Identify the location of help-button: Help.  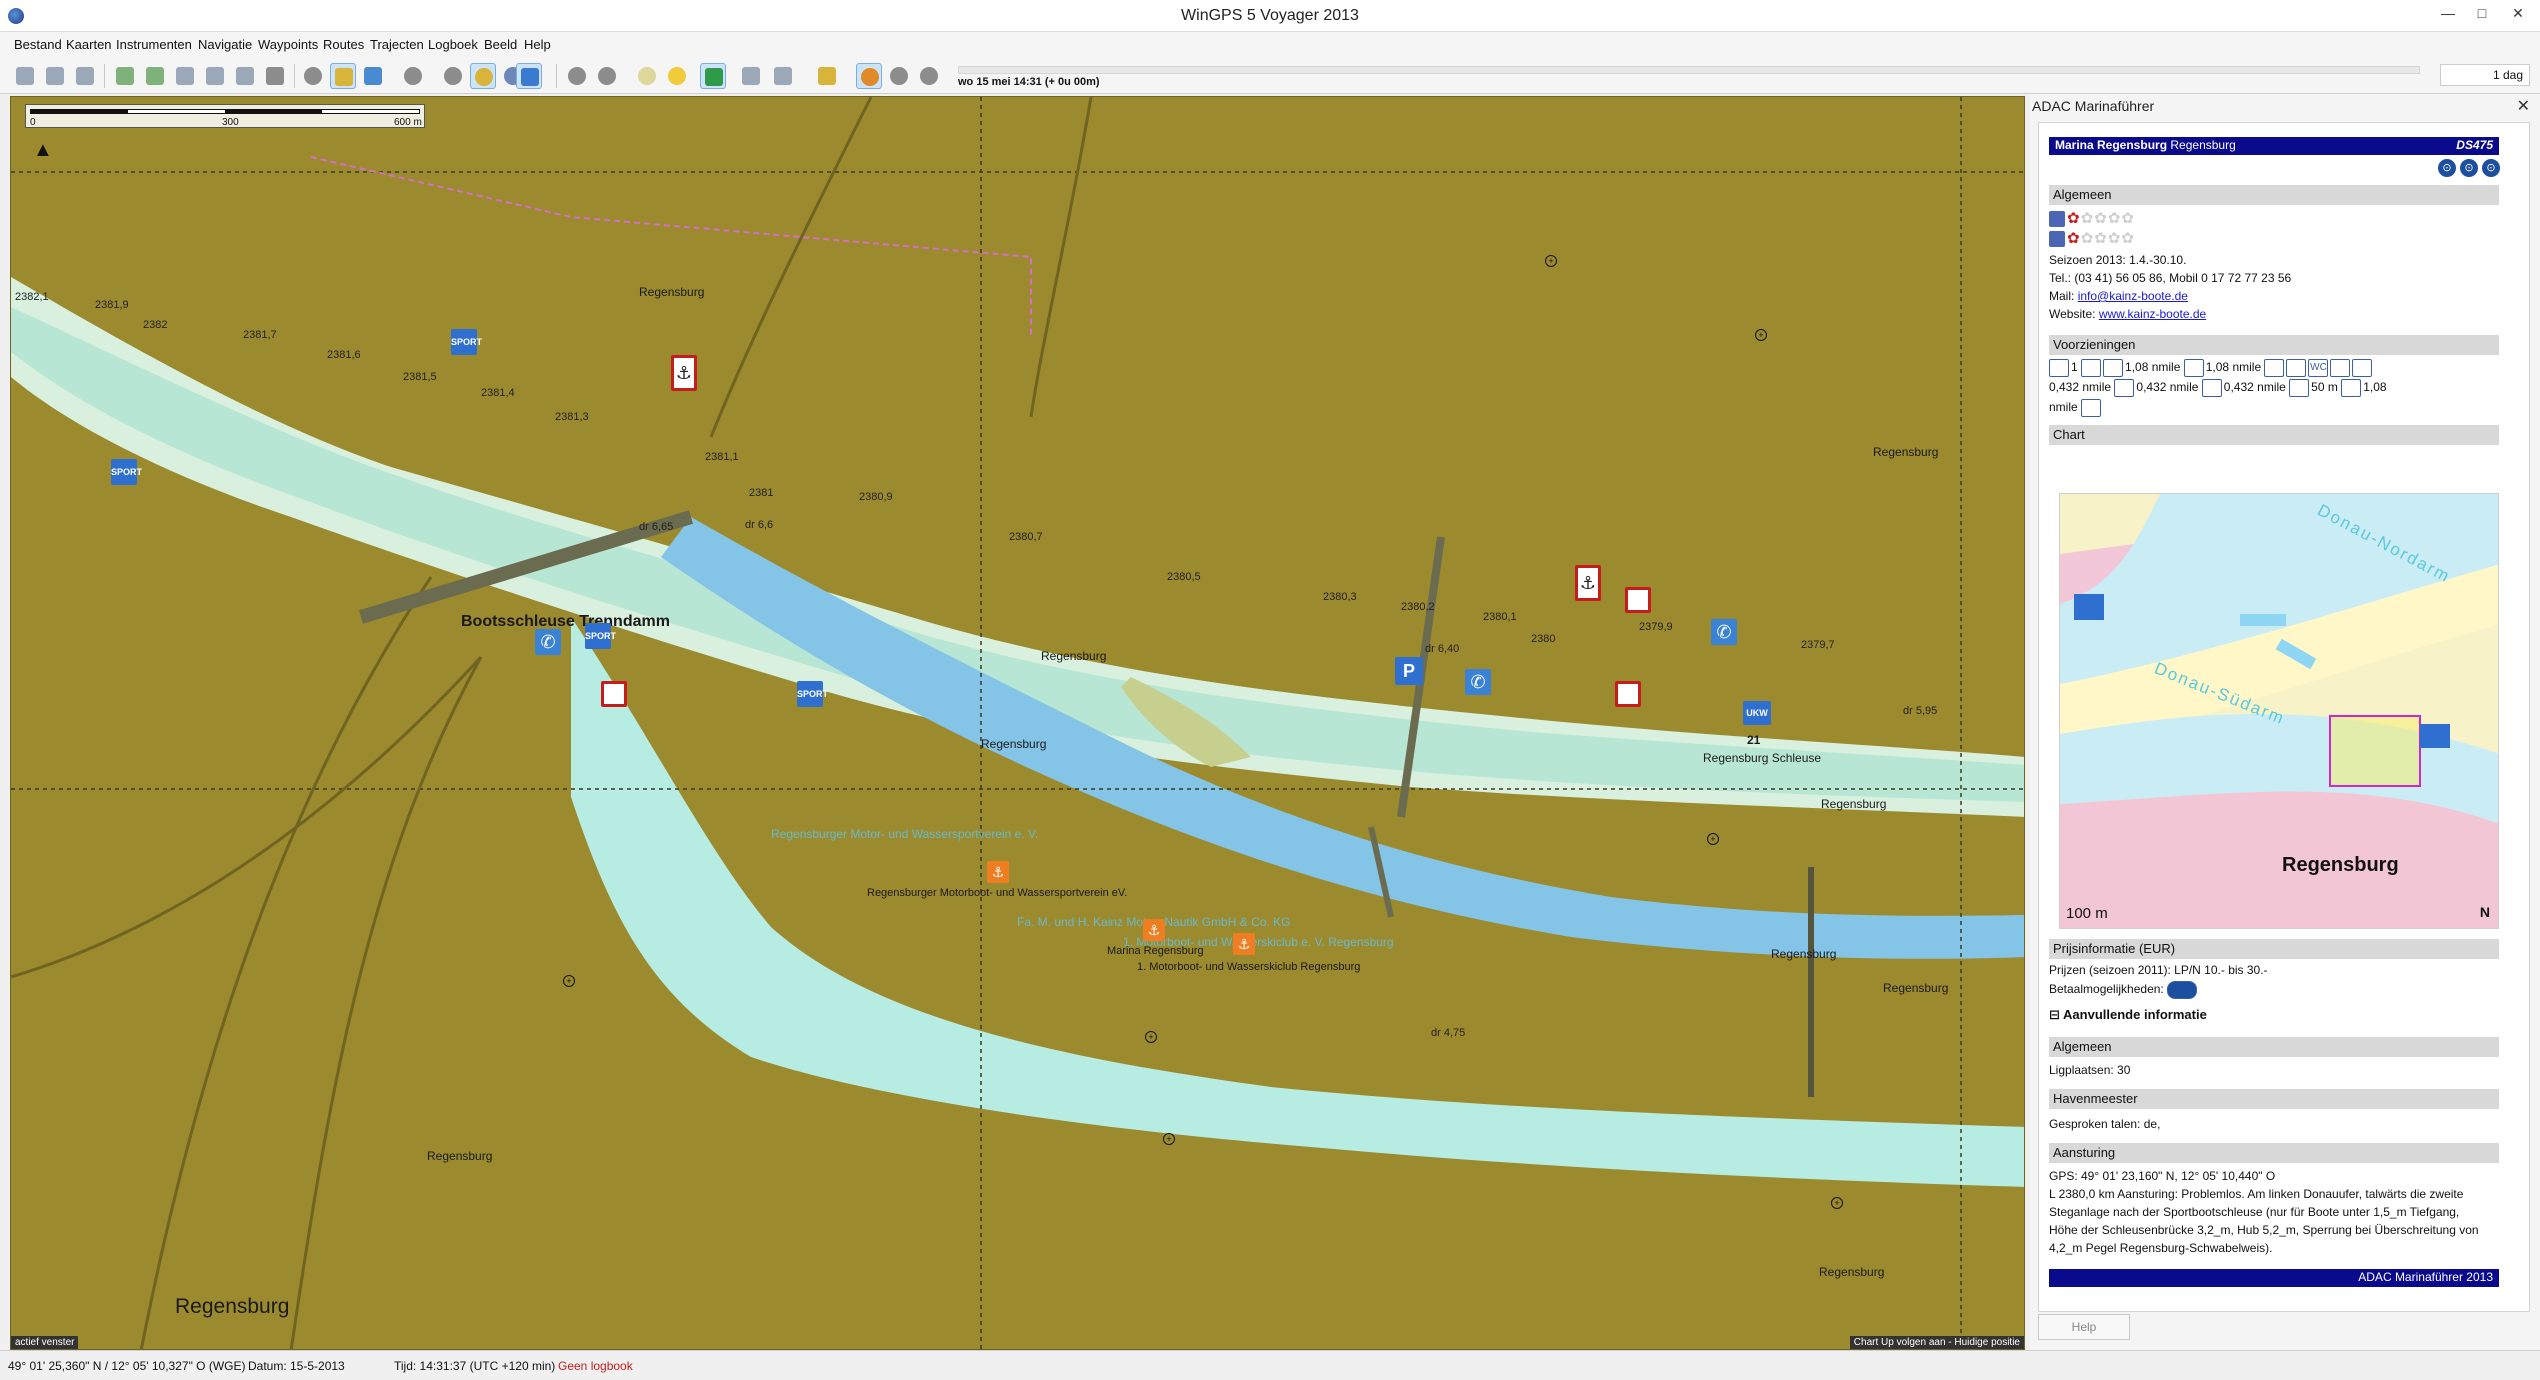
(2084, 1327).